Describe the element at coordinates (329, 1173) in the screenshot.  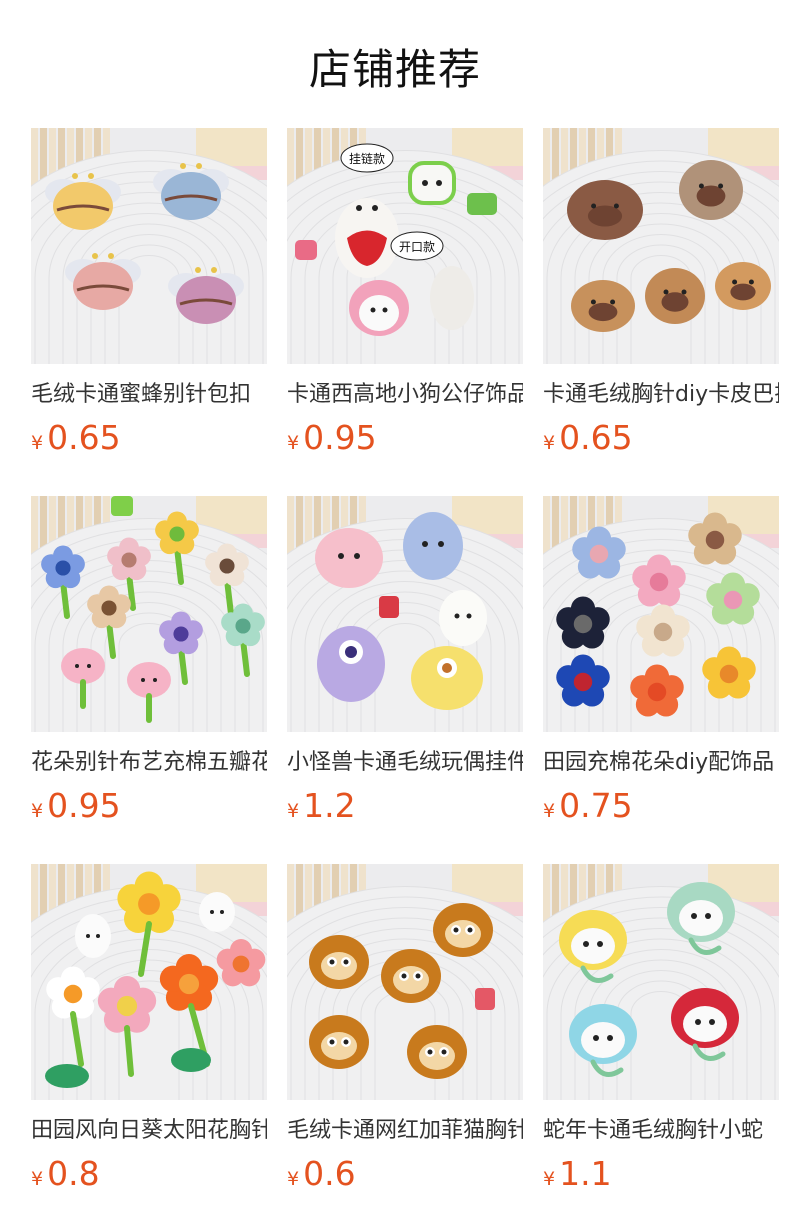
I see `price-amount: 0.6` at that location.